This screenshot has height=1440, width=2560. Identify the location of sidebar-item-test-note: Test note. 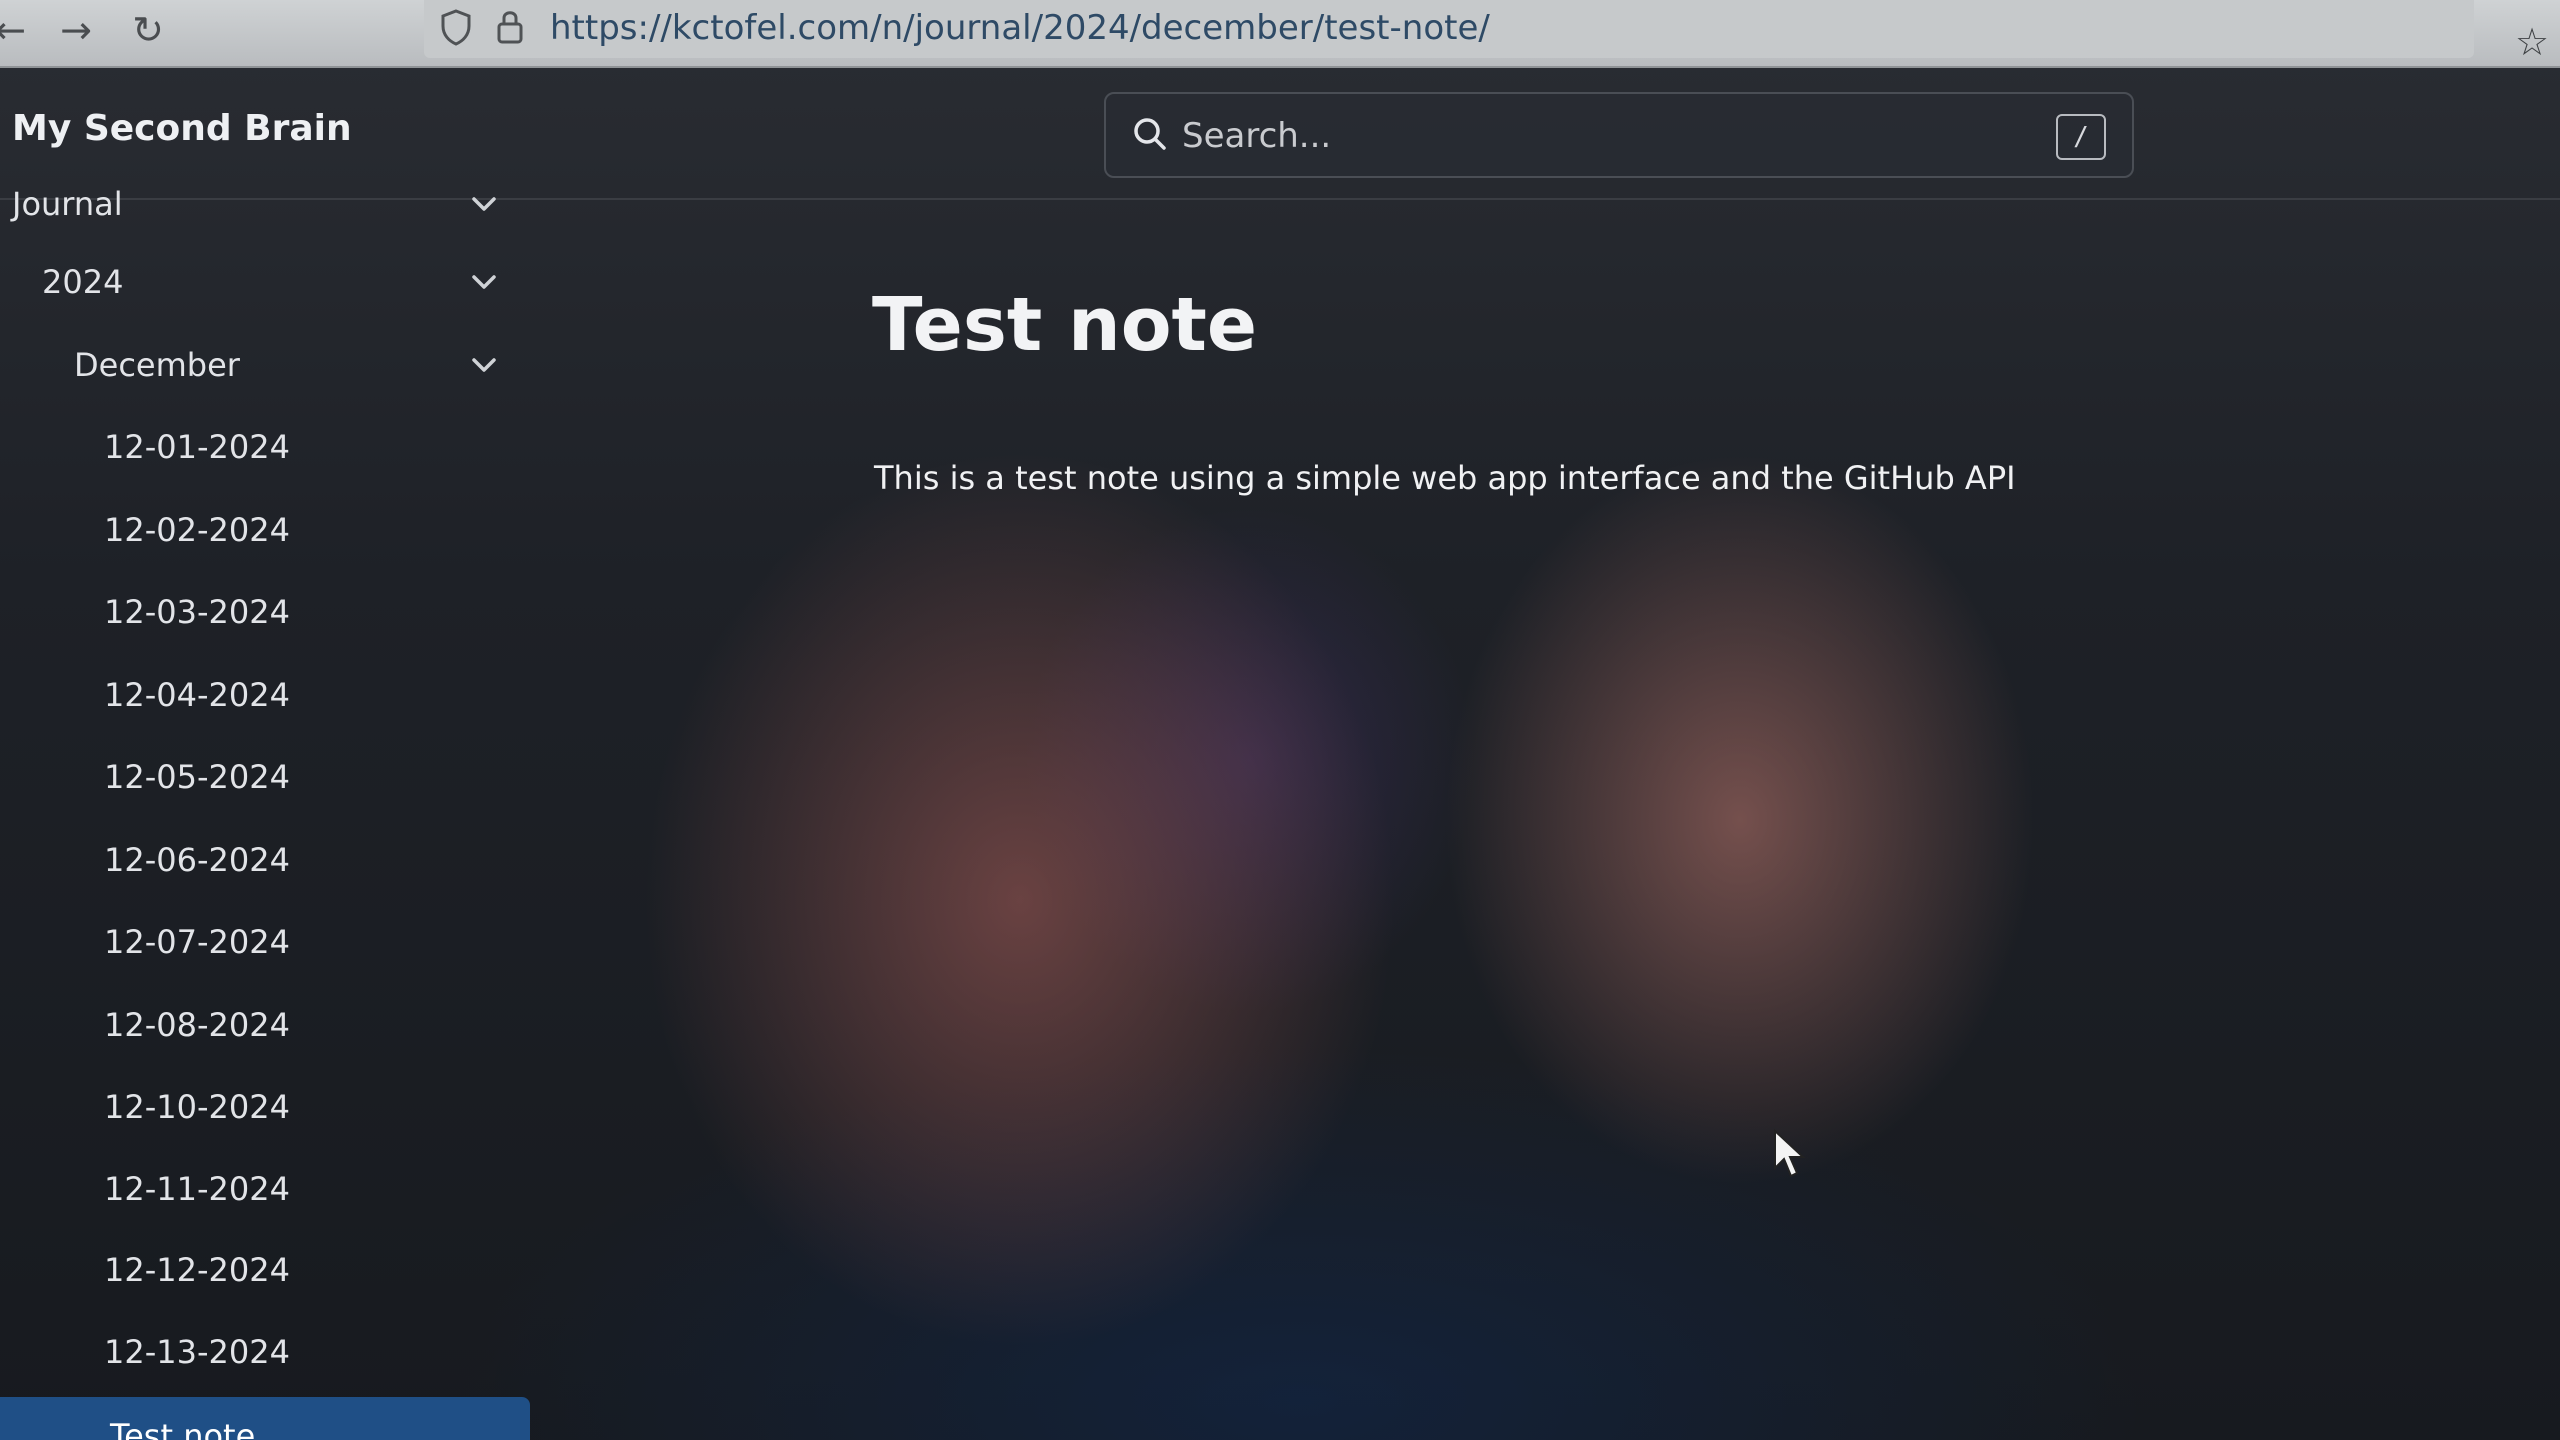
(265, 1418).